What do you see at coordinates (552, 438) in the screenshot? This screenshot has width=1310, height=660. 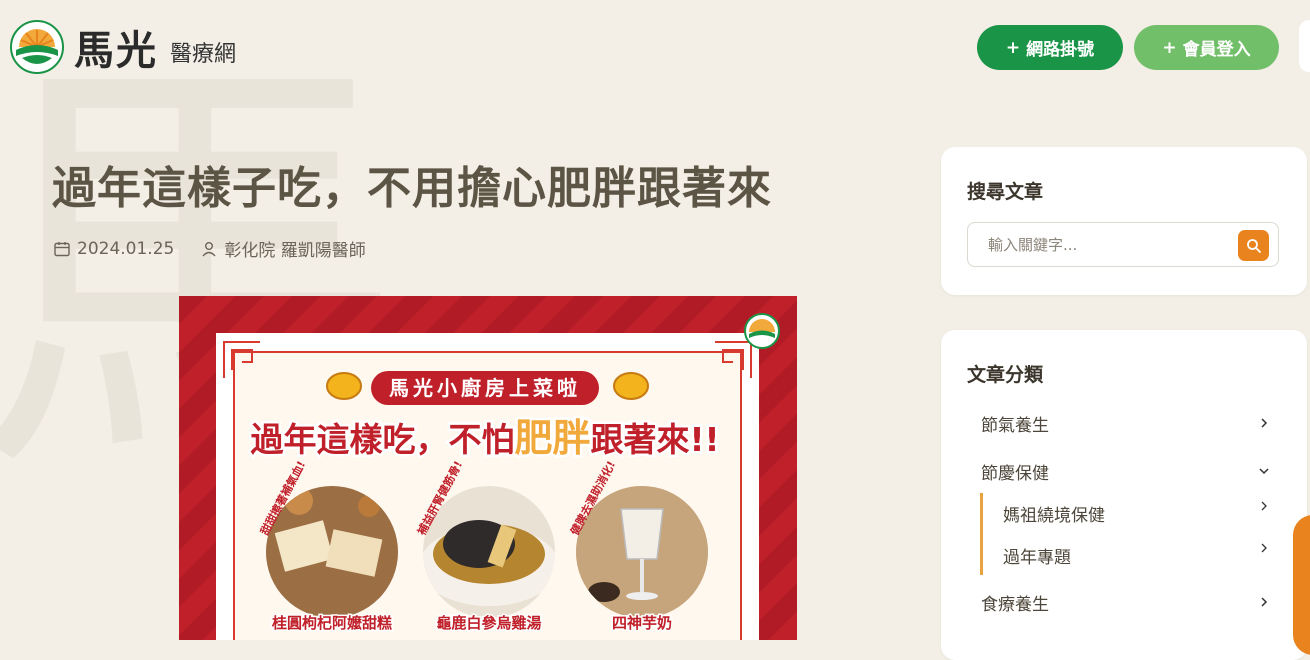 I see `poster-headline-part-b: 肥胖` at bounding box center [552, 438].